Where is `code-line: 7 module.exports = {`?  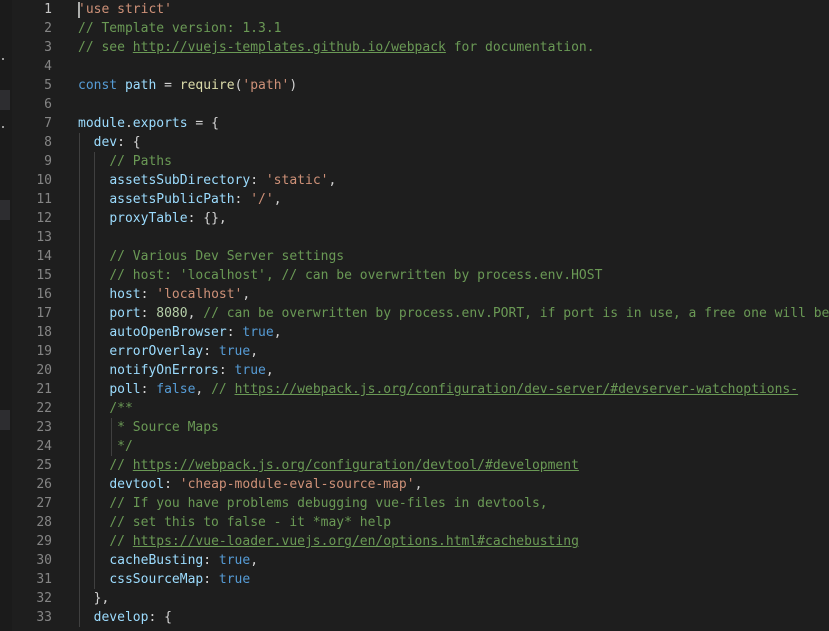 code-line: 7 module.exports = { is located at coordinates (414, 123).